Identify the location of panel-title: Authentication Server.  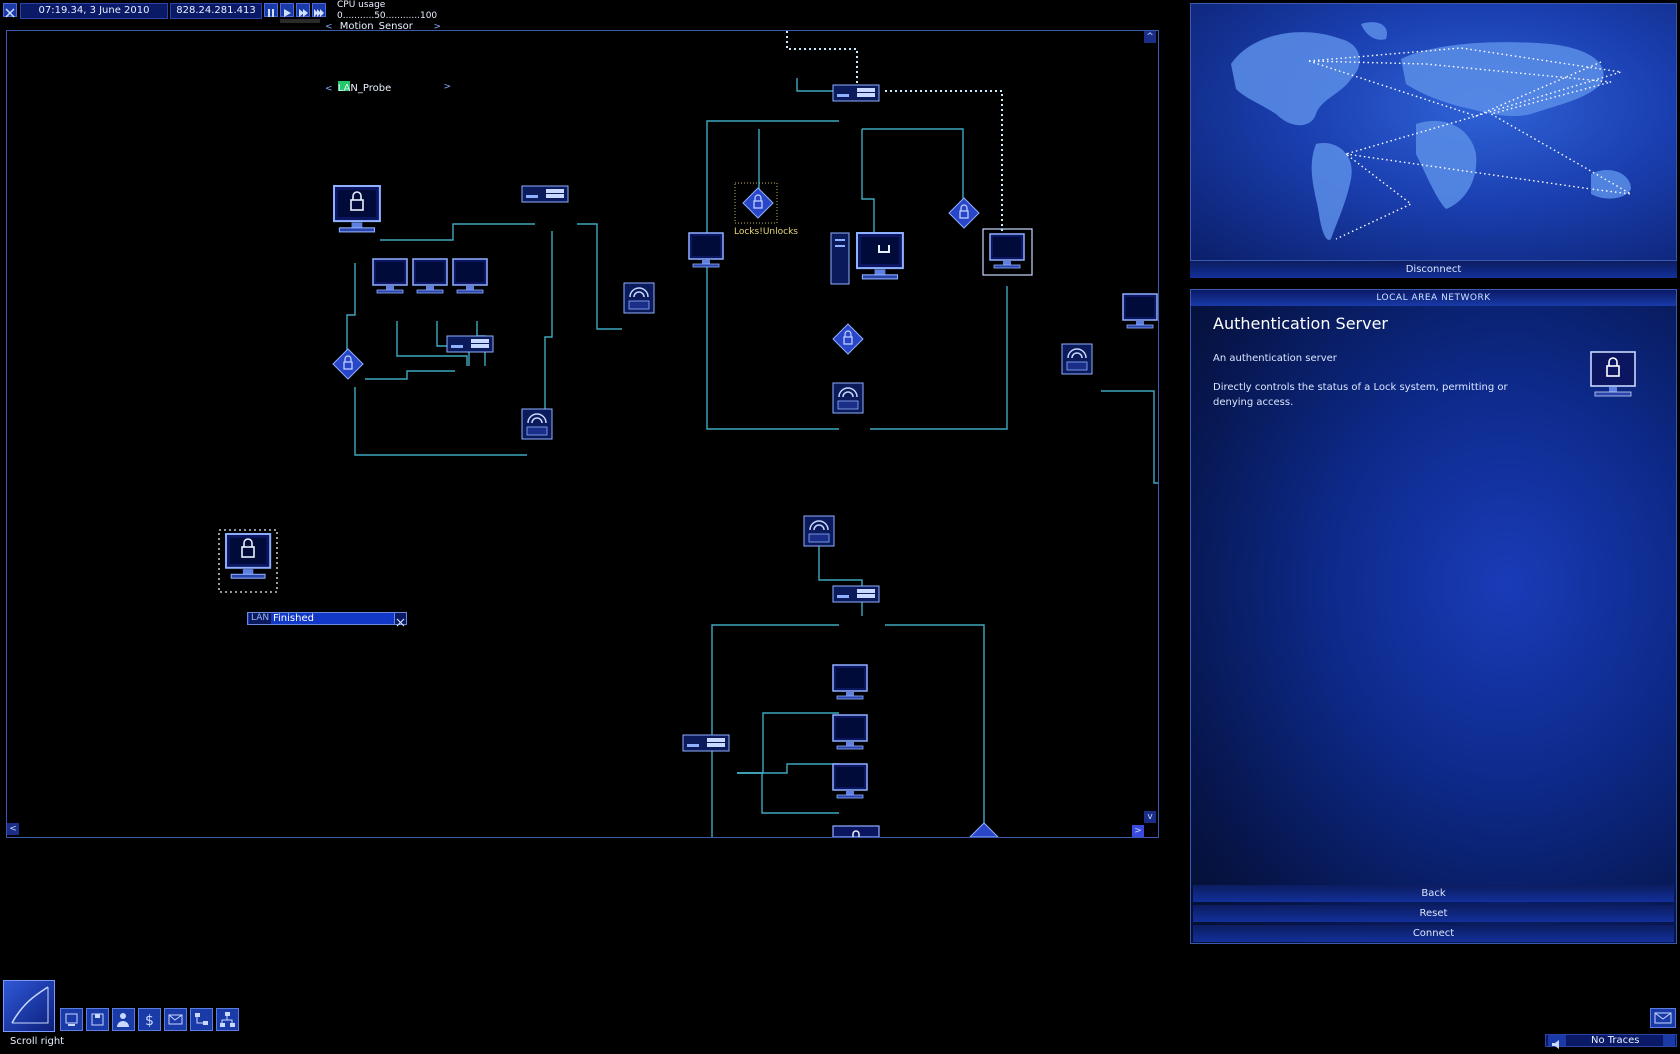
(1301, 323).